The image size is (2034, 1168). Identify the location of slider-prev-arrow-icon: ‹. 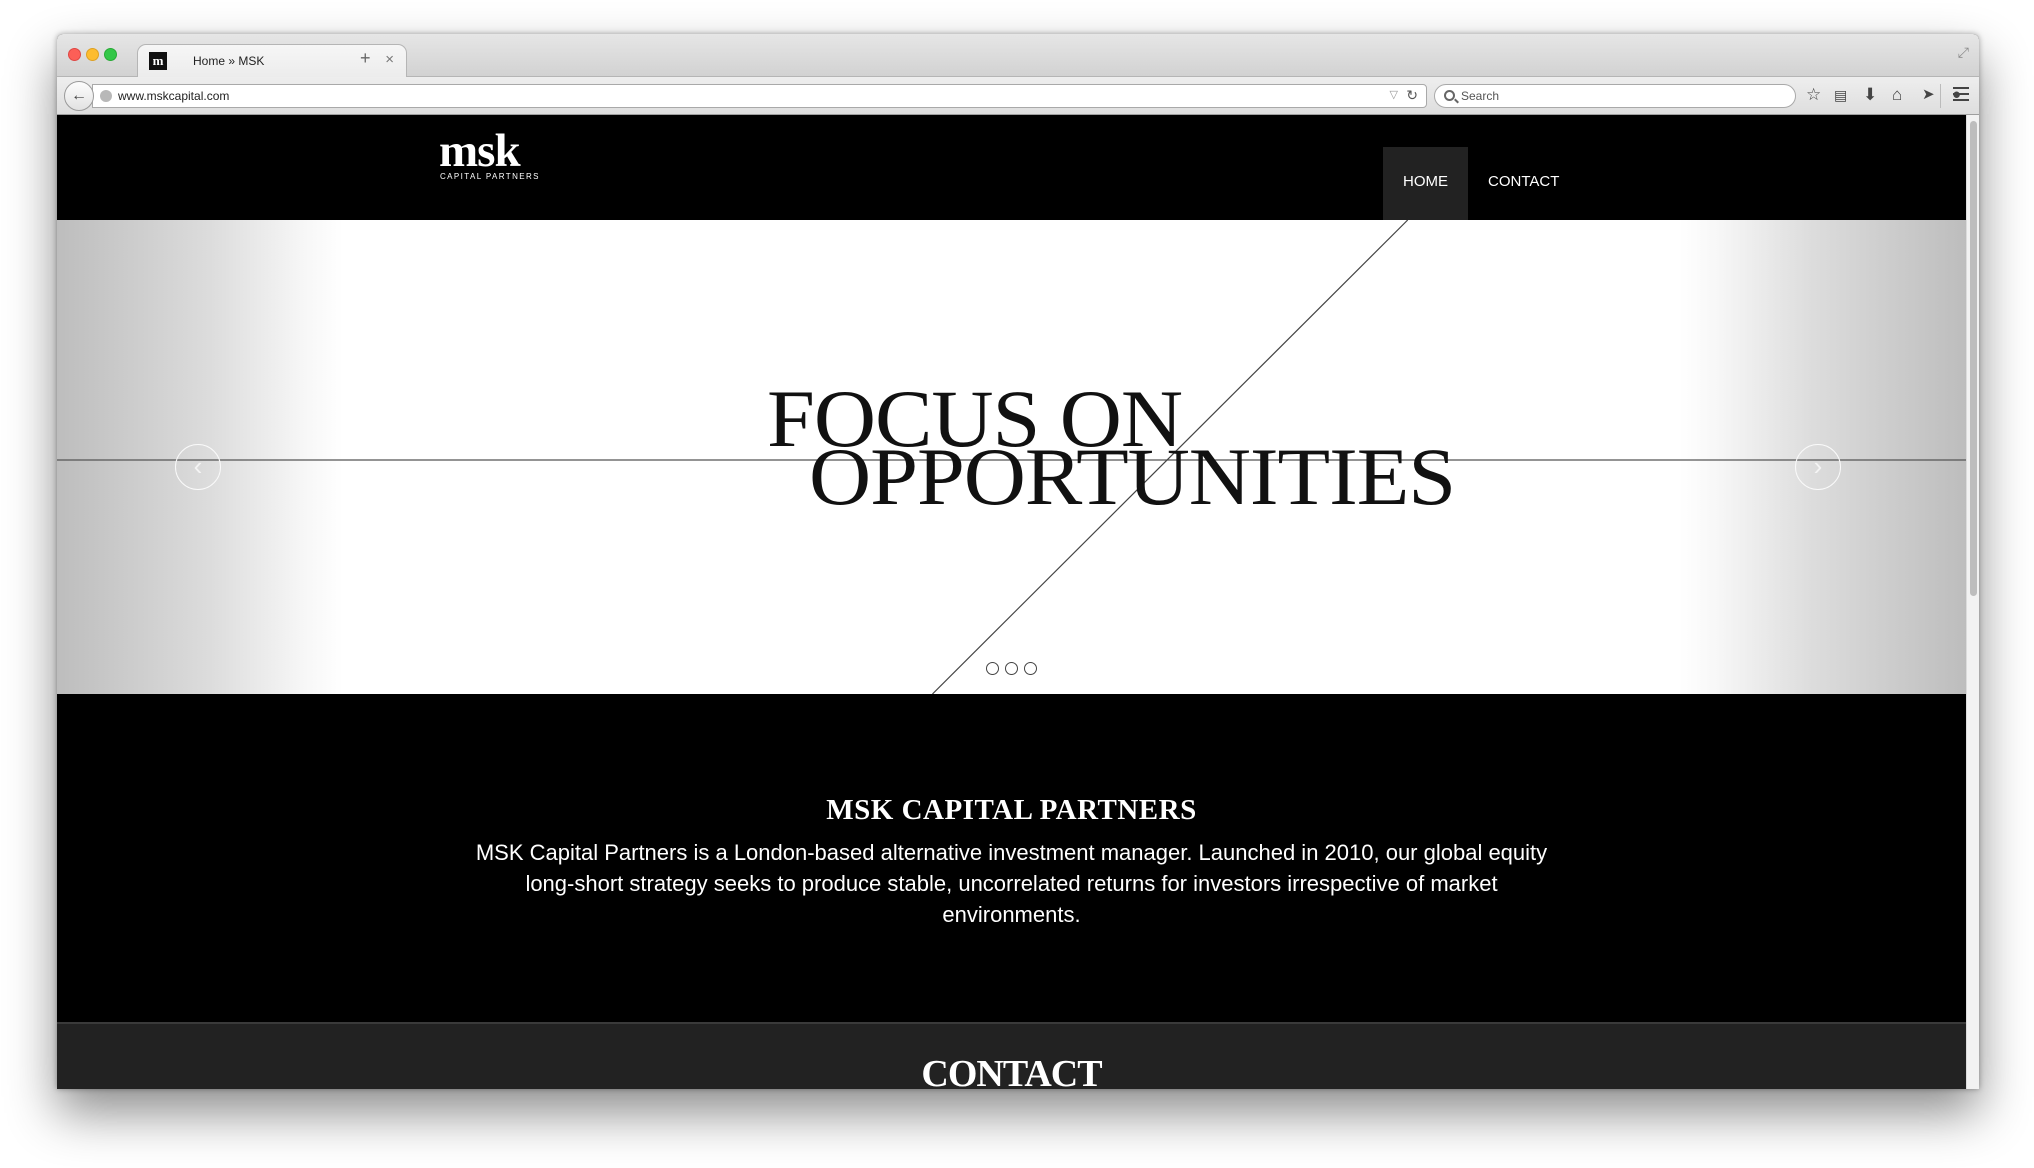
(198, 467).